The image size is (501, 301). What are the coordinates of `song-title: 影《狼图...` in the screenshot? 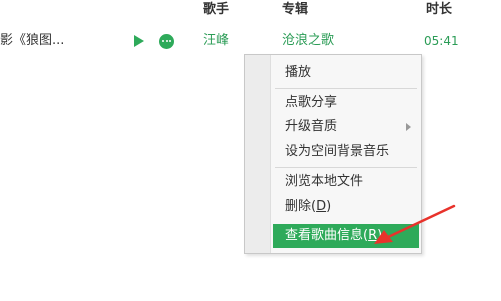 It's located at (32, 41).